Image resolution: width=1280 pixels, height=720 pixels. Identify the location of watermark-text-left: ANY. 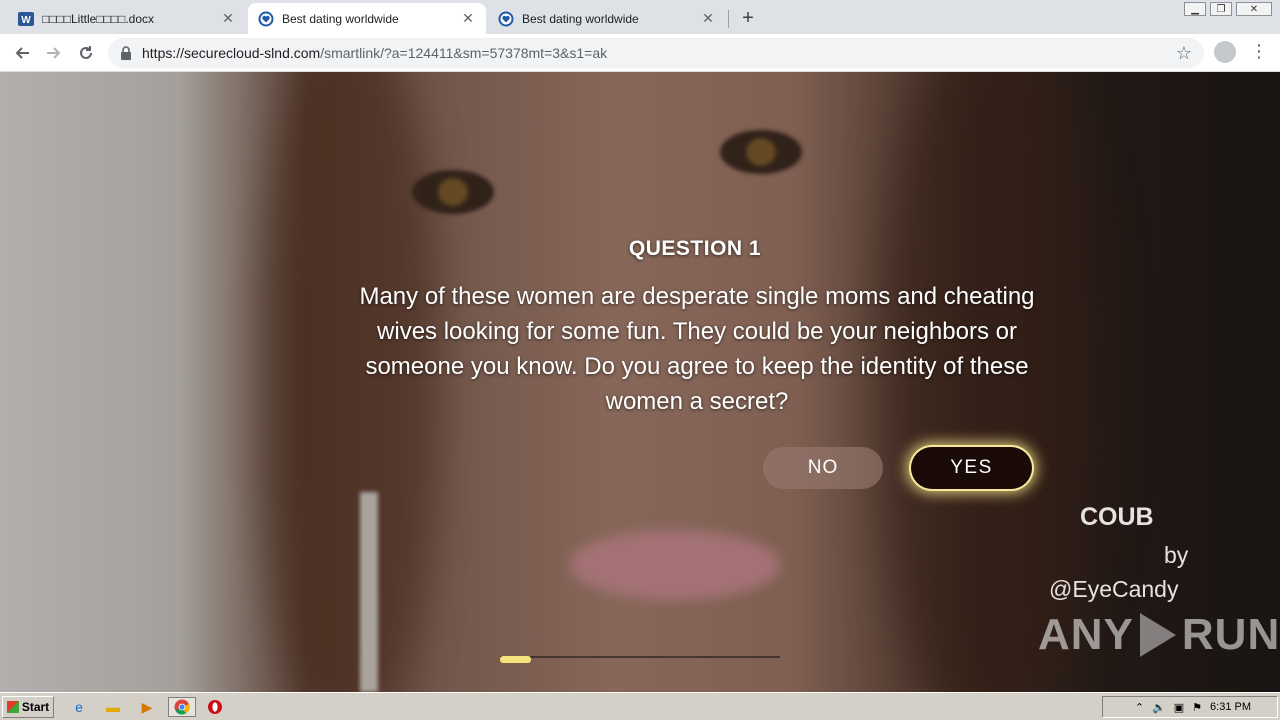
(1086, 634).